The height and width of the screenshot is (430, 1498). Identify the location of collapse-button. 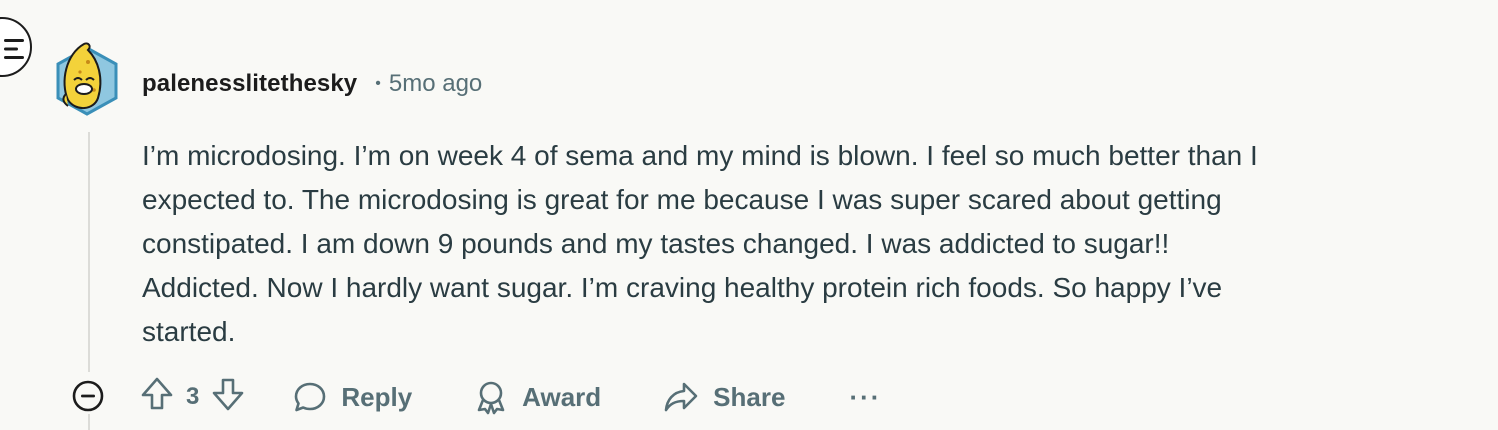
(88, 396).